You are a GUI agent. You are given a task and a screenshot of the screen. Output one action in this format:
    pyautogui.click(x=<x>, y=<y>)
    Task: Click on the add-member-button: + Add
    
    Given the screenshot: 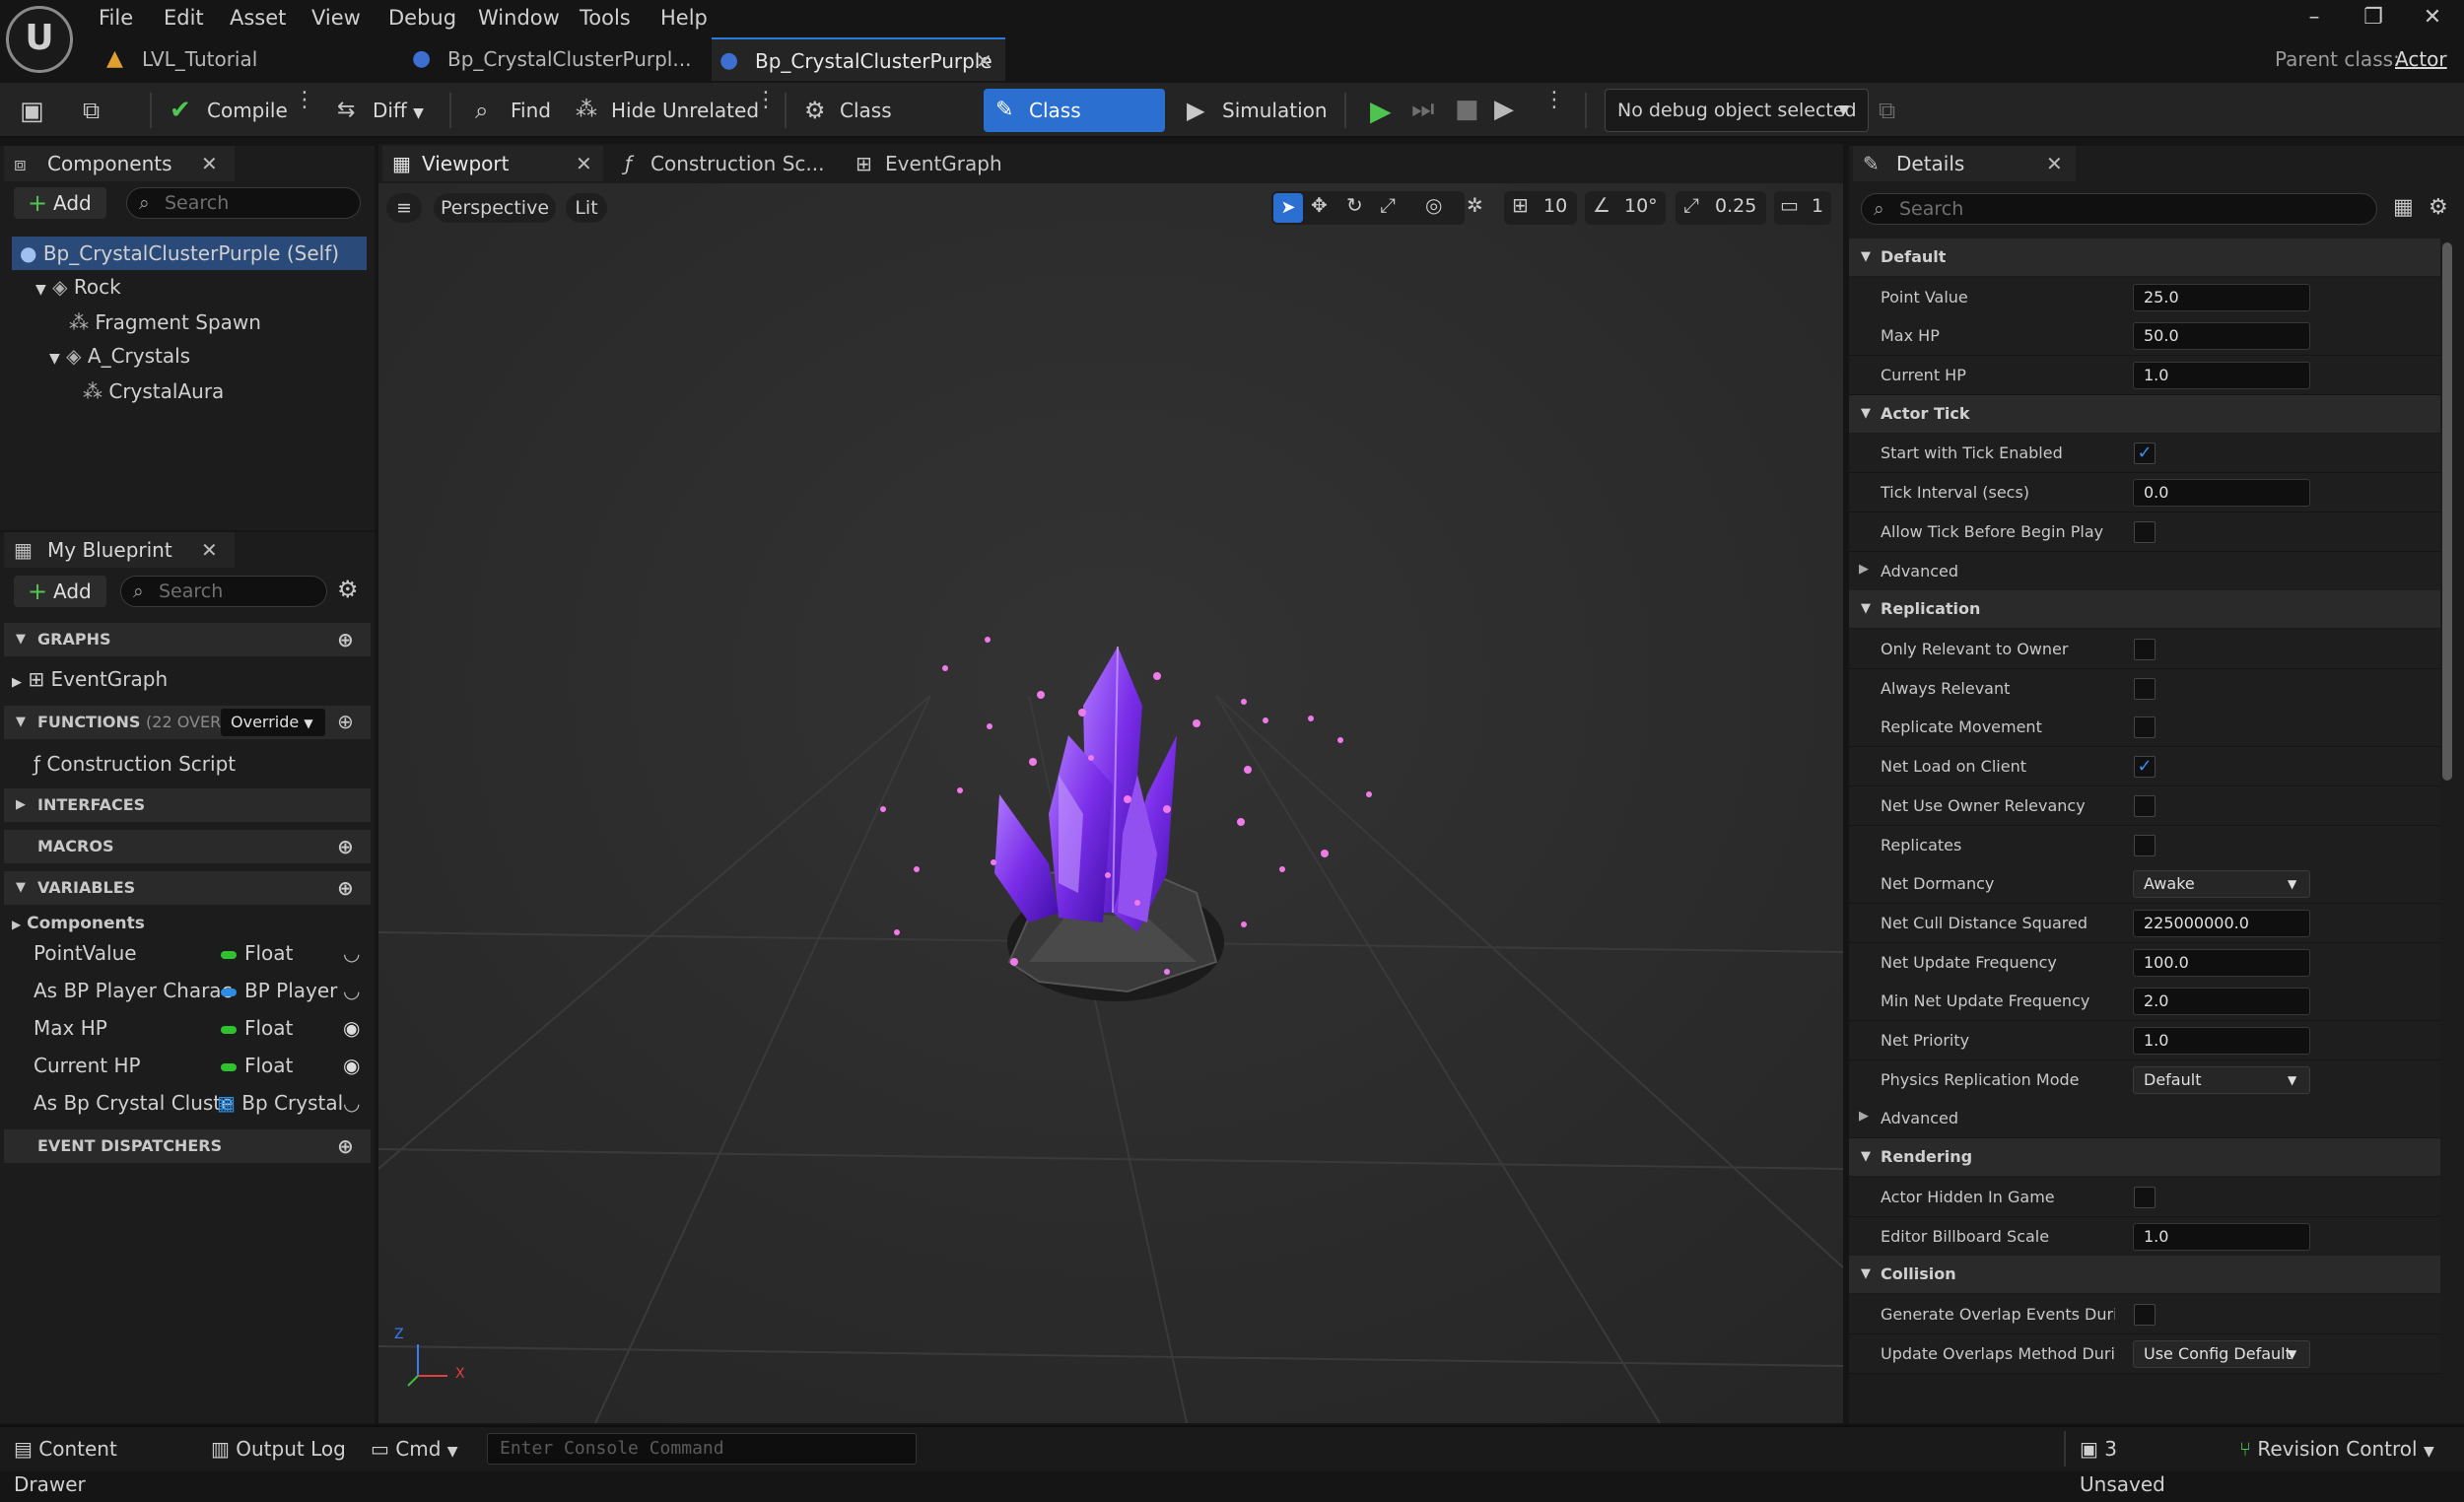 What is the action you would take?
    pyautogui.click(x=60, y=591)
    